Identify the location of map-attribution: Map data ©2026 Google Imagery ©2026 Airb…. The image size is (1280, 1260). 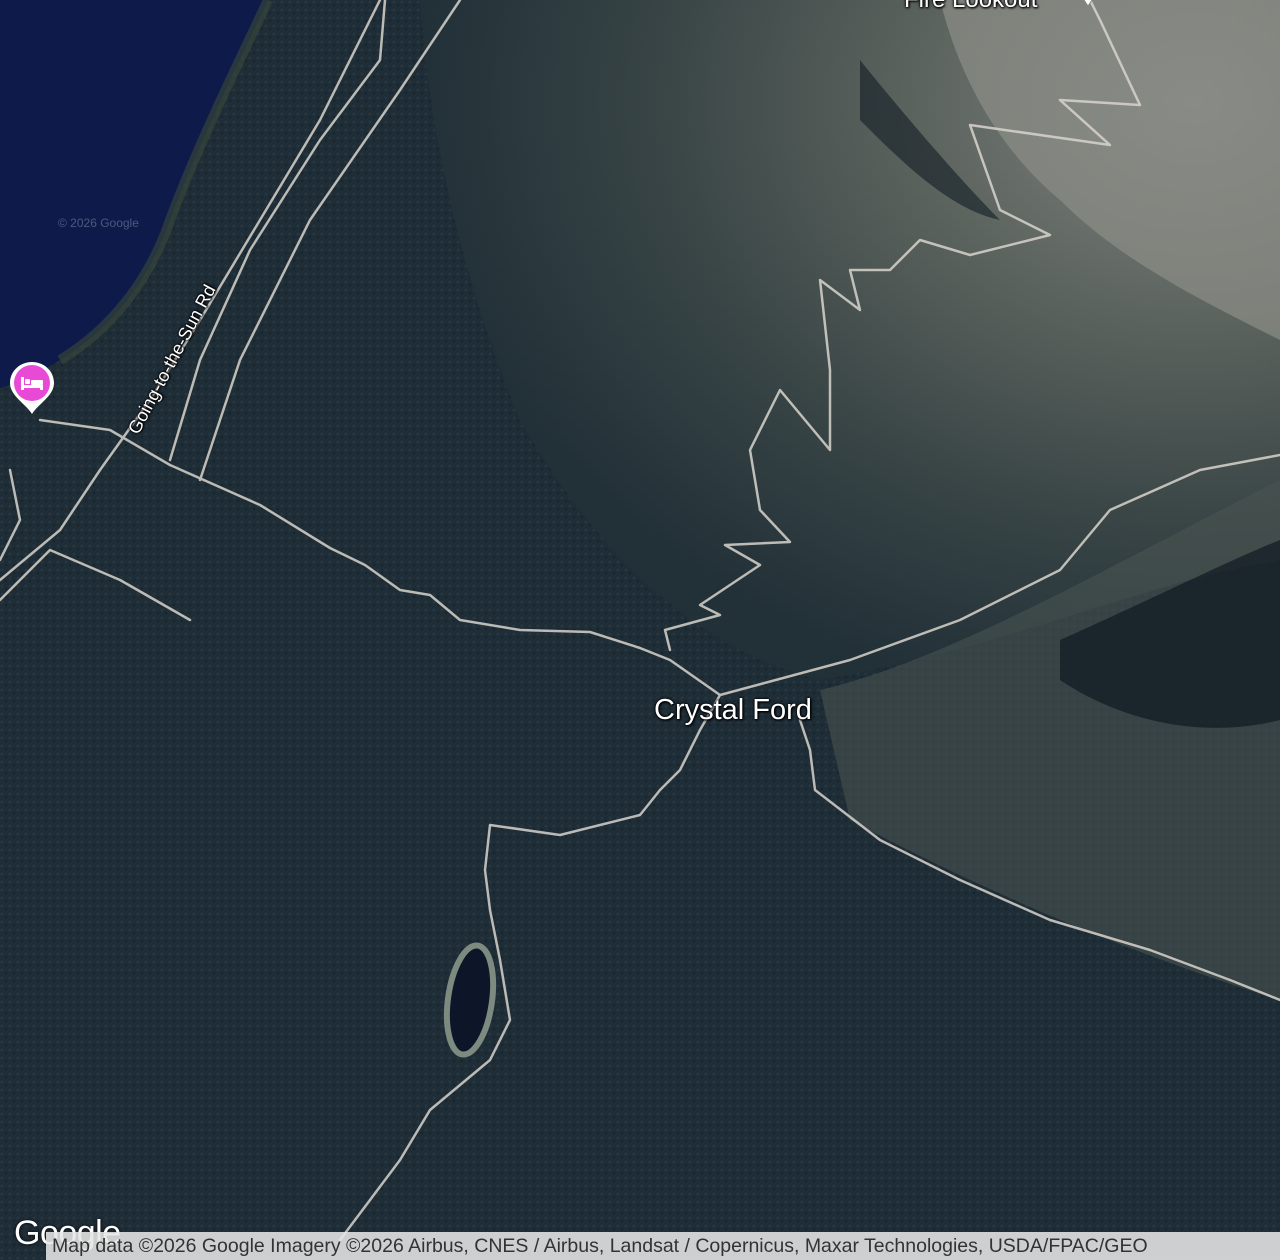
(663, 1246).